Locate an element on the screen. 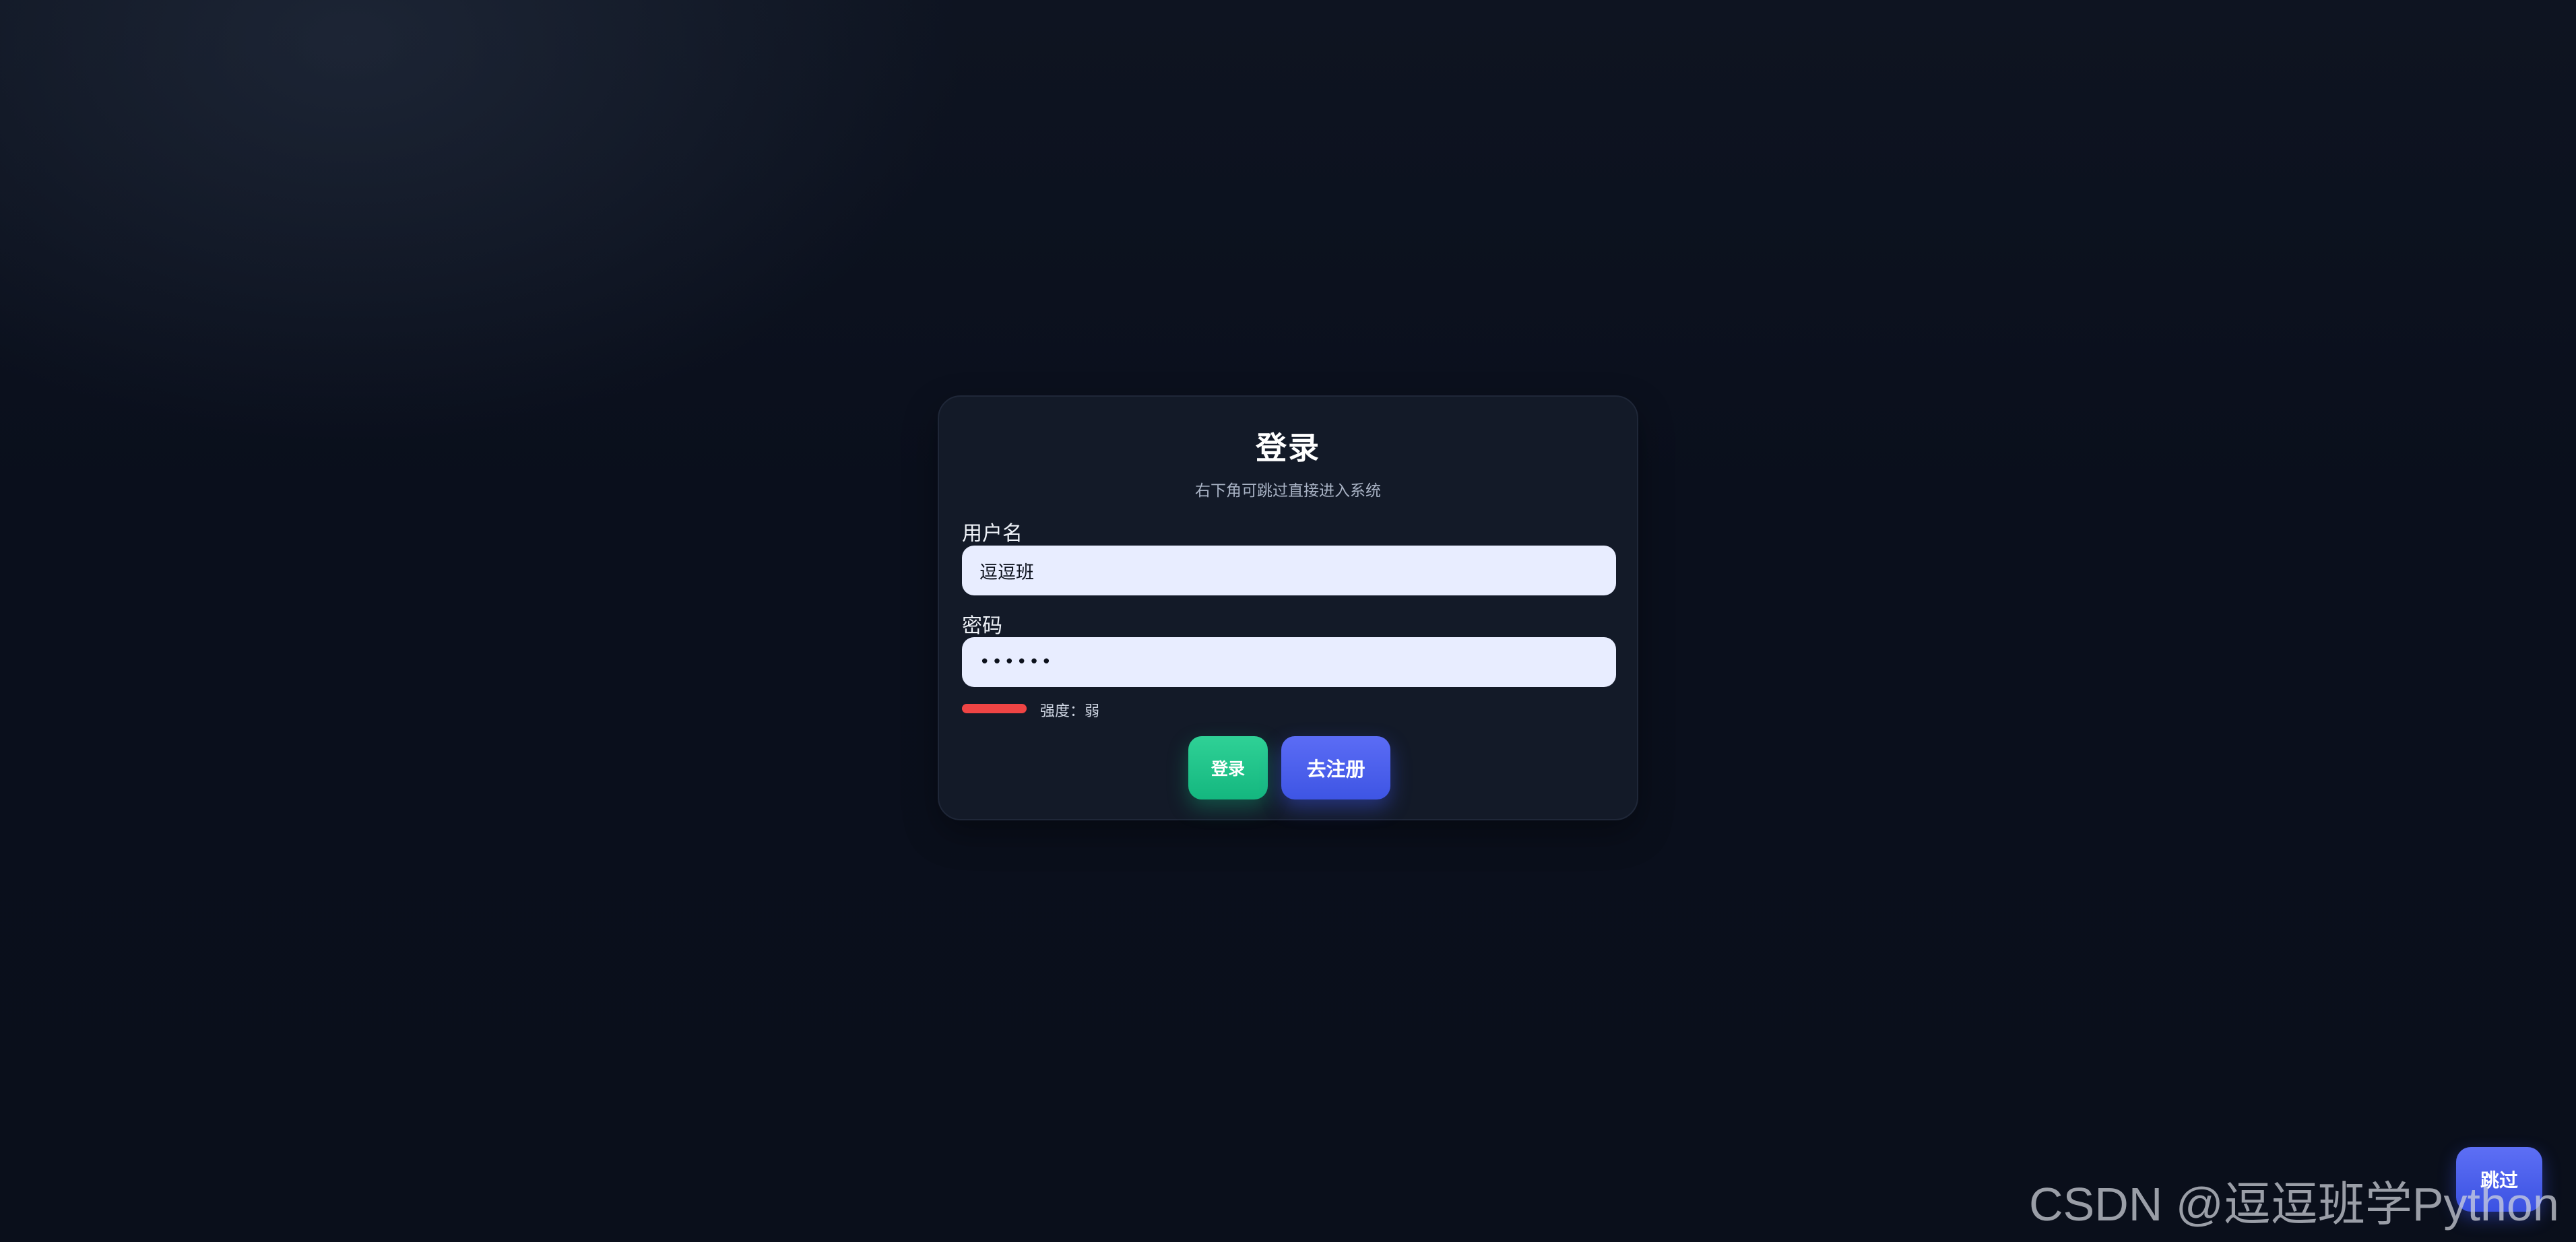  password-label: 密码 is located at coordinates (982, 626).